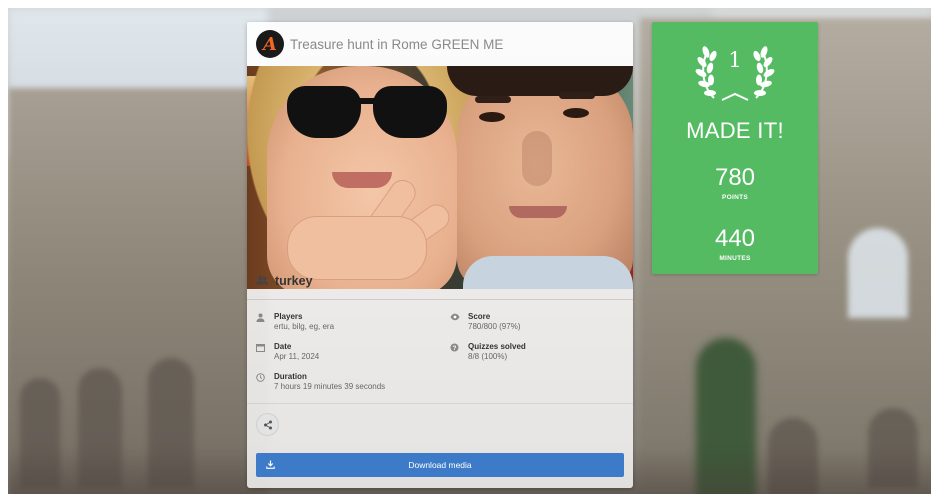  I want to click on duration-label: Duration, so click(290, 376).